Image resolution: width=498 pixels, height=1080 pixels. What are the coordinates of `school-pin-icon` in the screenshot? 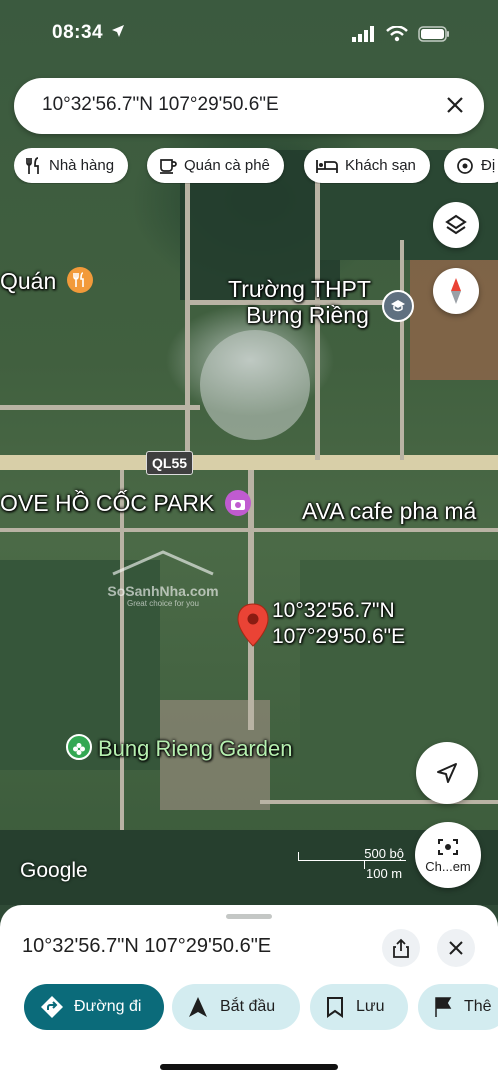 It's located at (398, 306).